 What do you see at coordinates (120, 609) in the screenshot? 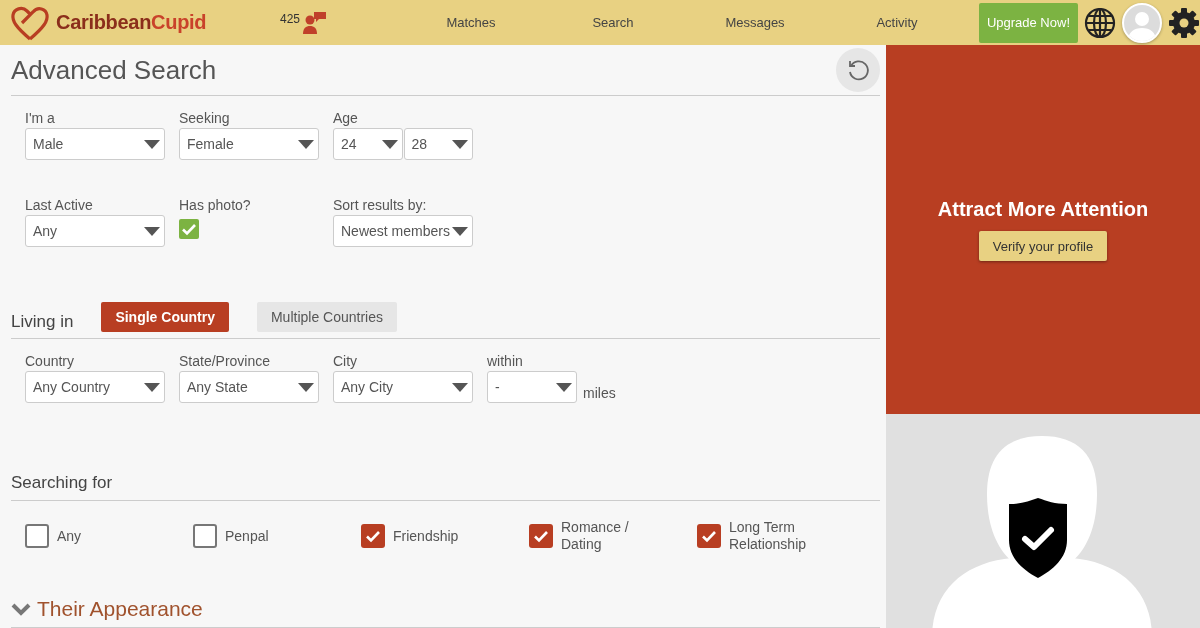
I see `section-heading: Their Appearance` at bounding box center [120, 609].